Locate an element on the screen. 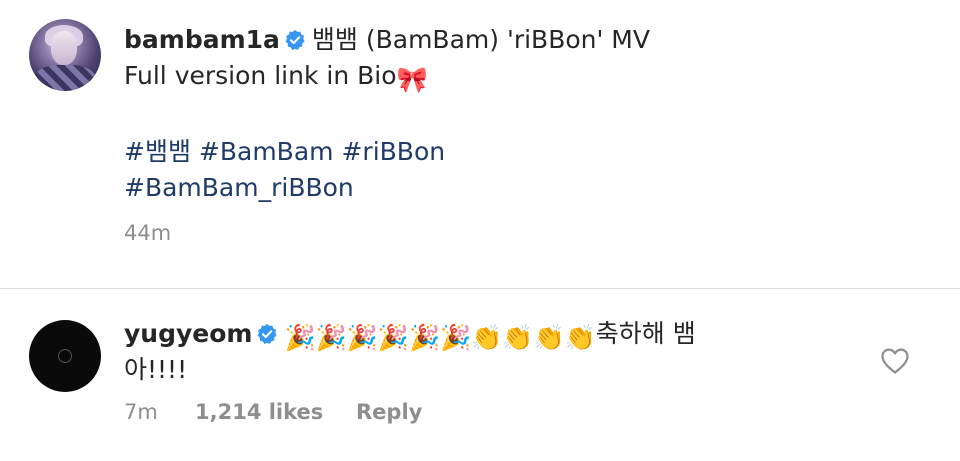  reply-label: Reply is located at coordinates (389, 412).